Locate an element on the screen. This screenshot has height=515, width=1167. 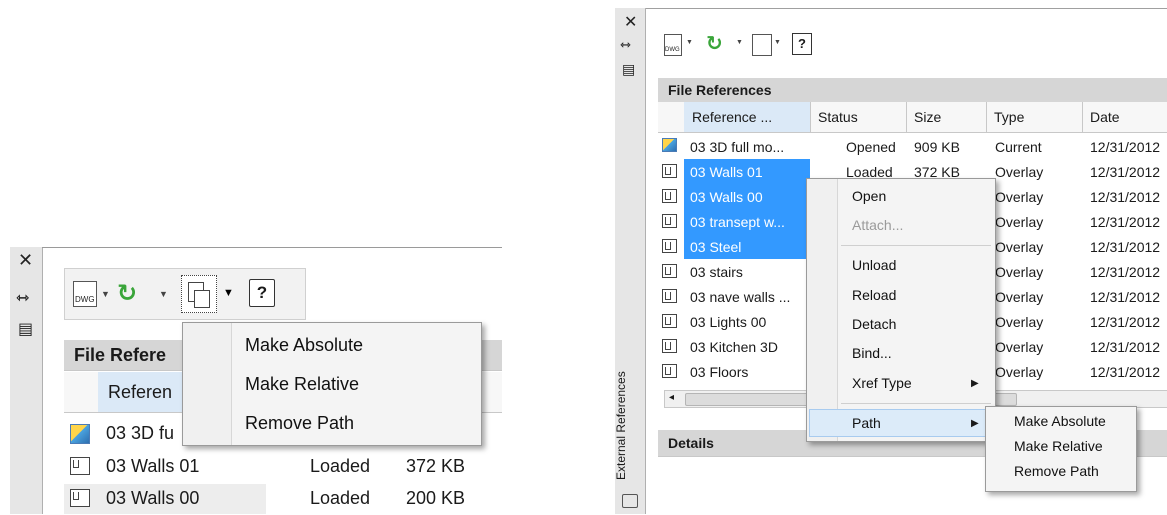
help-glyph: ? is located at coordinates (262, 292).